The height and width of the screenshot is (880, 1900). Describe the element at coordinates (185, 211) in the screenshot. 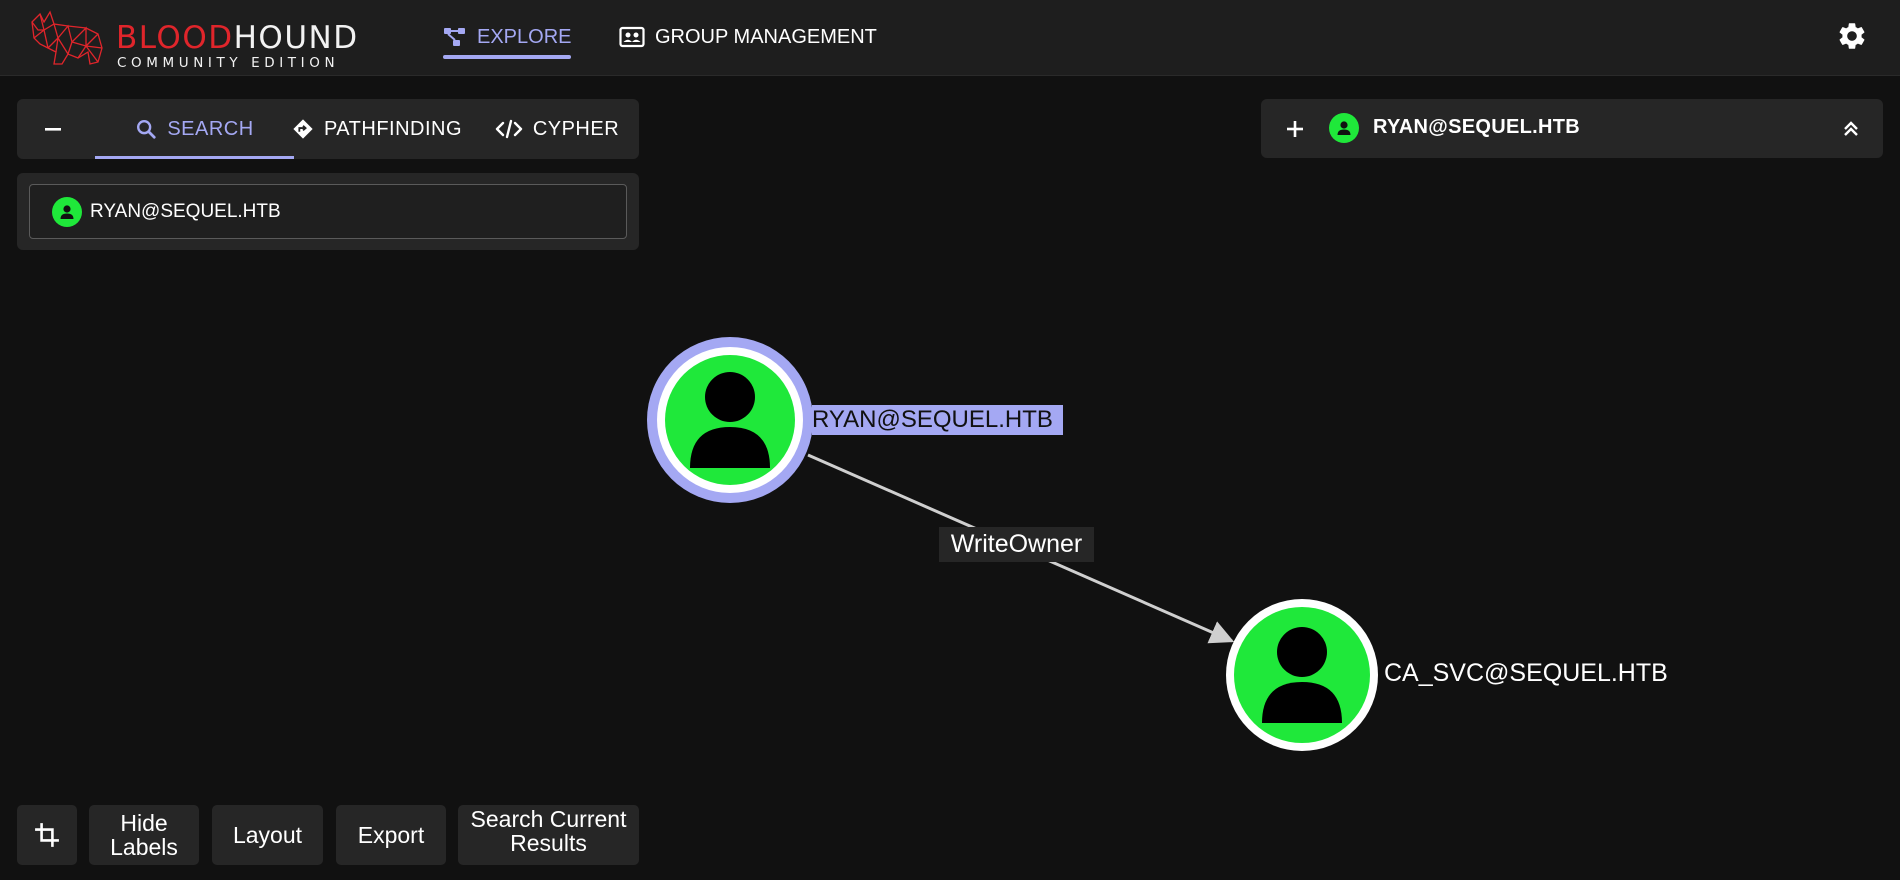

I see `node-search-value: RYAN@SEQUEL.HTB` at that location.